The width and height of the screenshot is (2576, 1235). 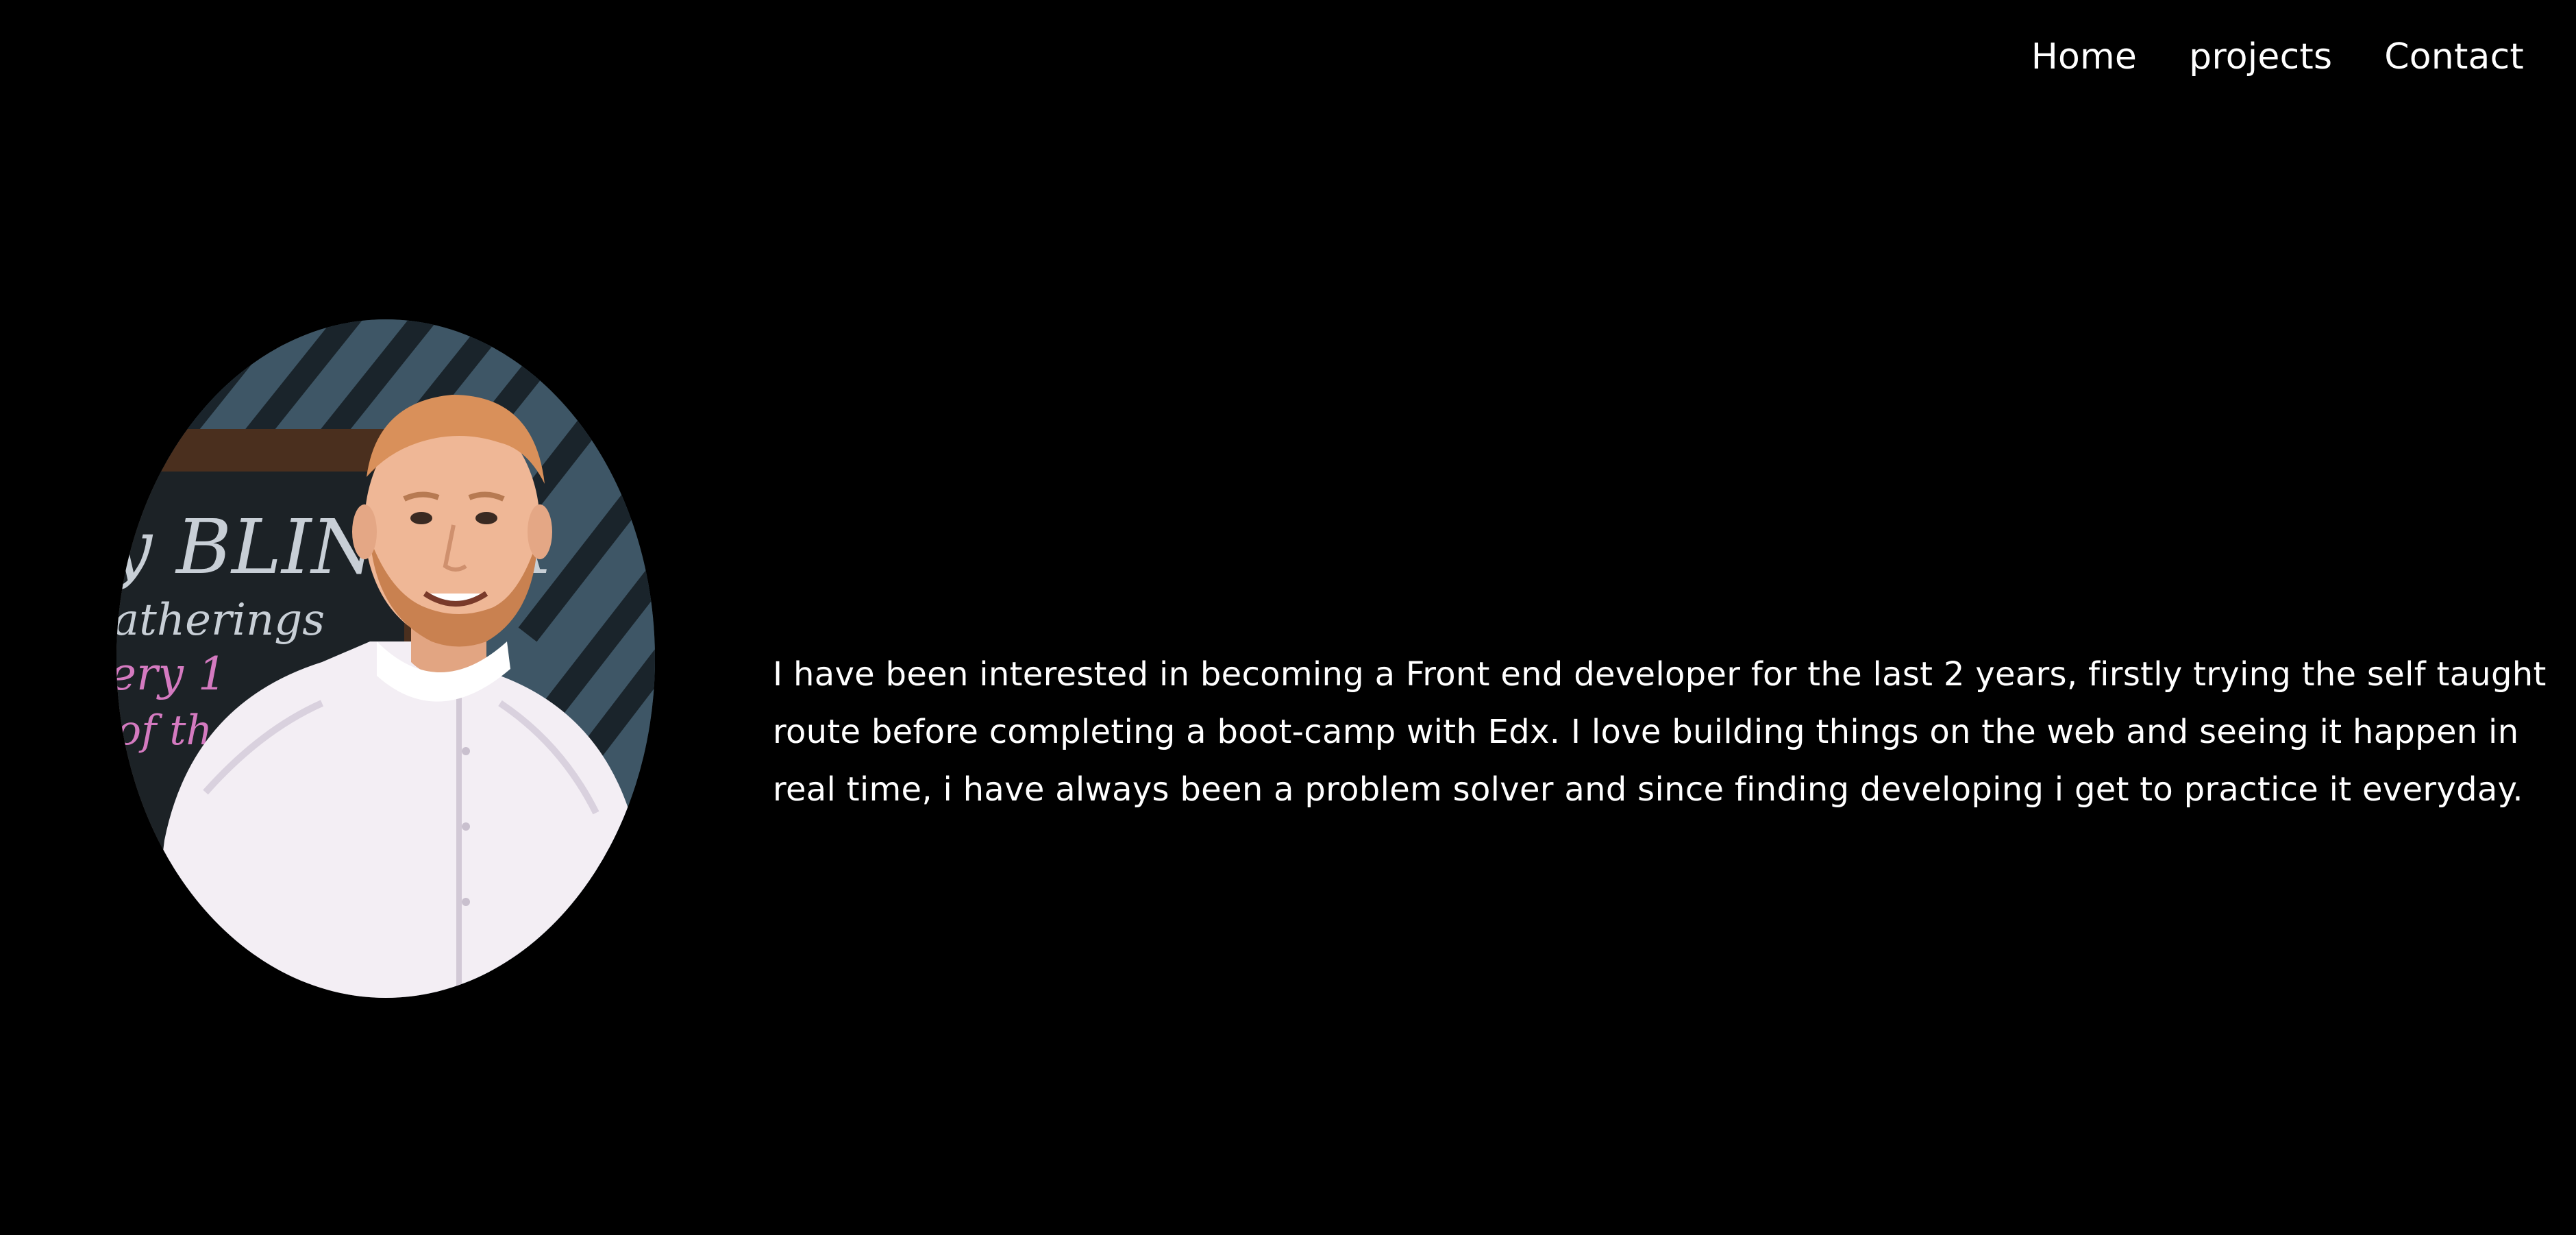 I want to click on chalkboard-text-2: atherings, so click(x=220, y=620).